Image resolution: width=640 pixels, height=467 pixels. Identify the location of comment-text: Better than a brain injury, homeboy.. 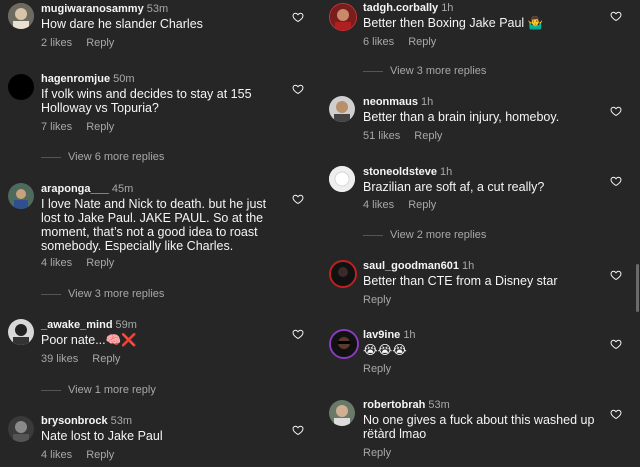
(461, 117).